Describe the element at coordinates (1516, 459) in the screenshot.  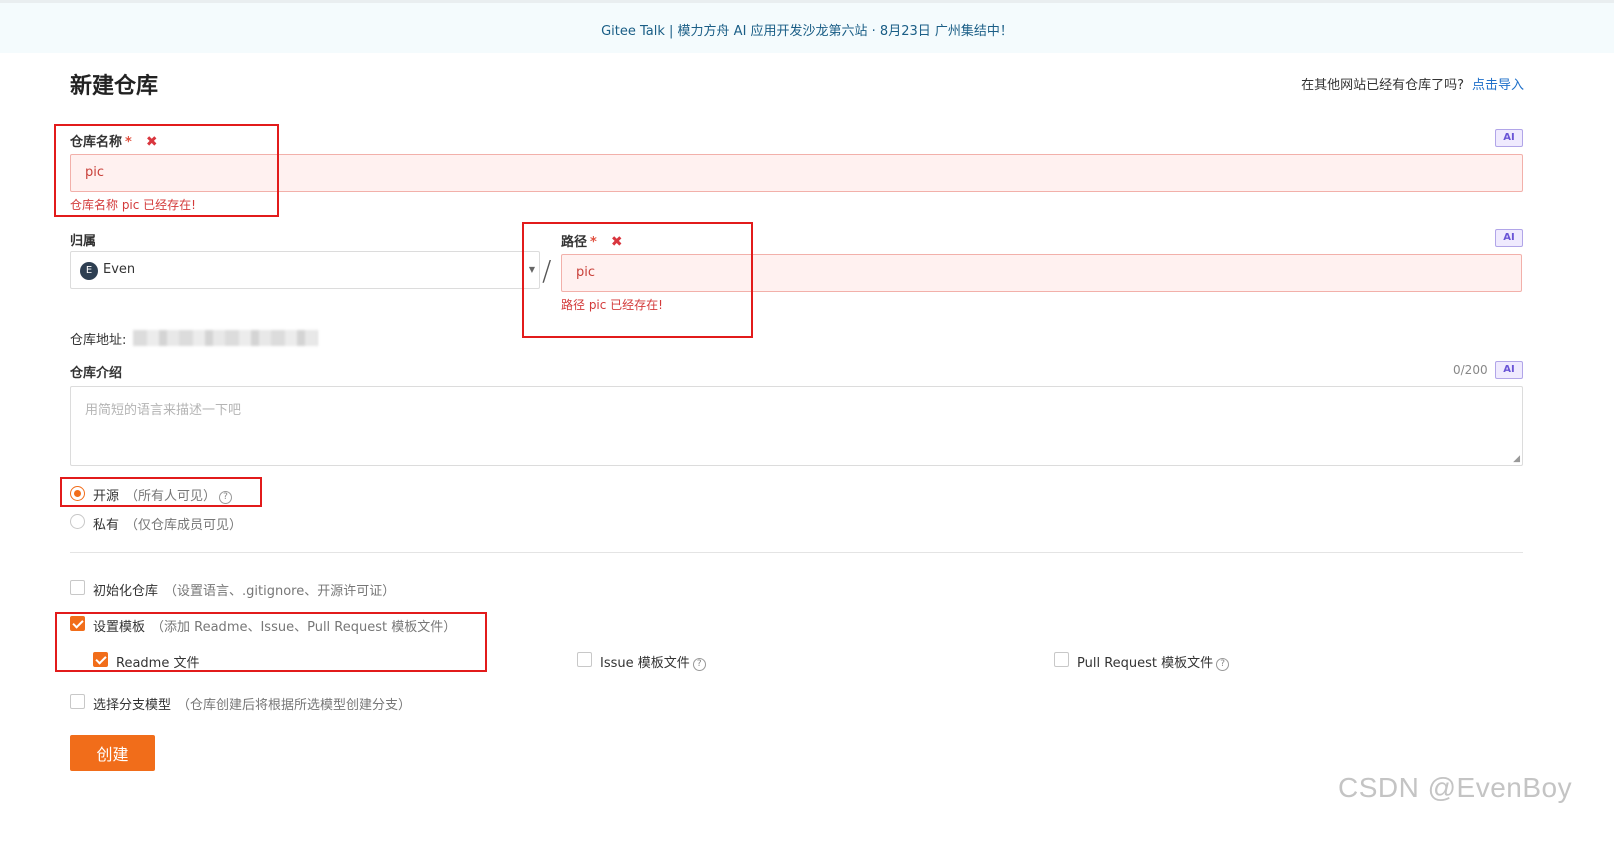
I see `resize-handle-icon: ◢` at that location.